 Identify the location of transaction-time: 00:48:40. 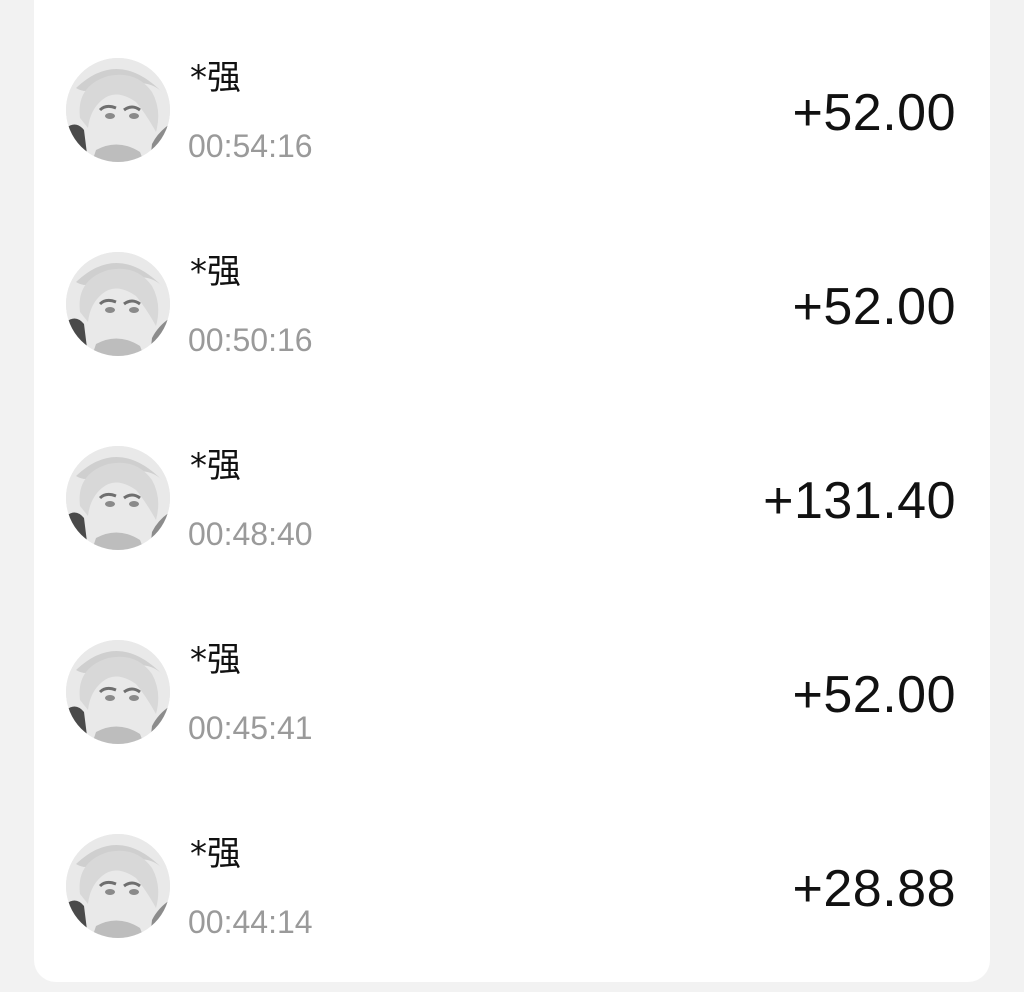
(250, 534).